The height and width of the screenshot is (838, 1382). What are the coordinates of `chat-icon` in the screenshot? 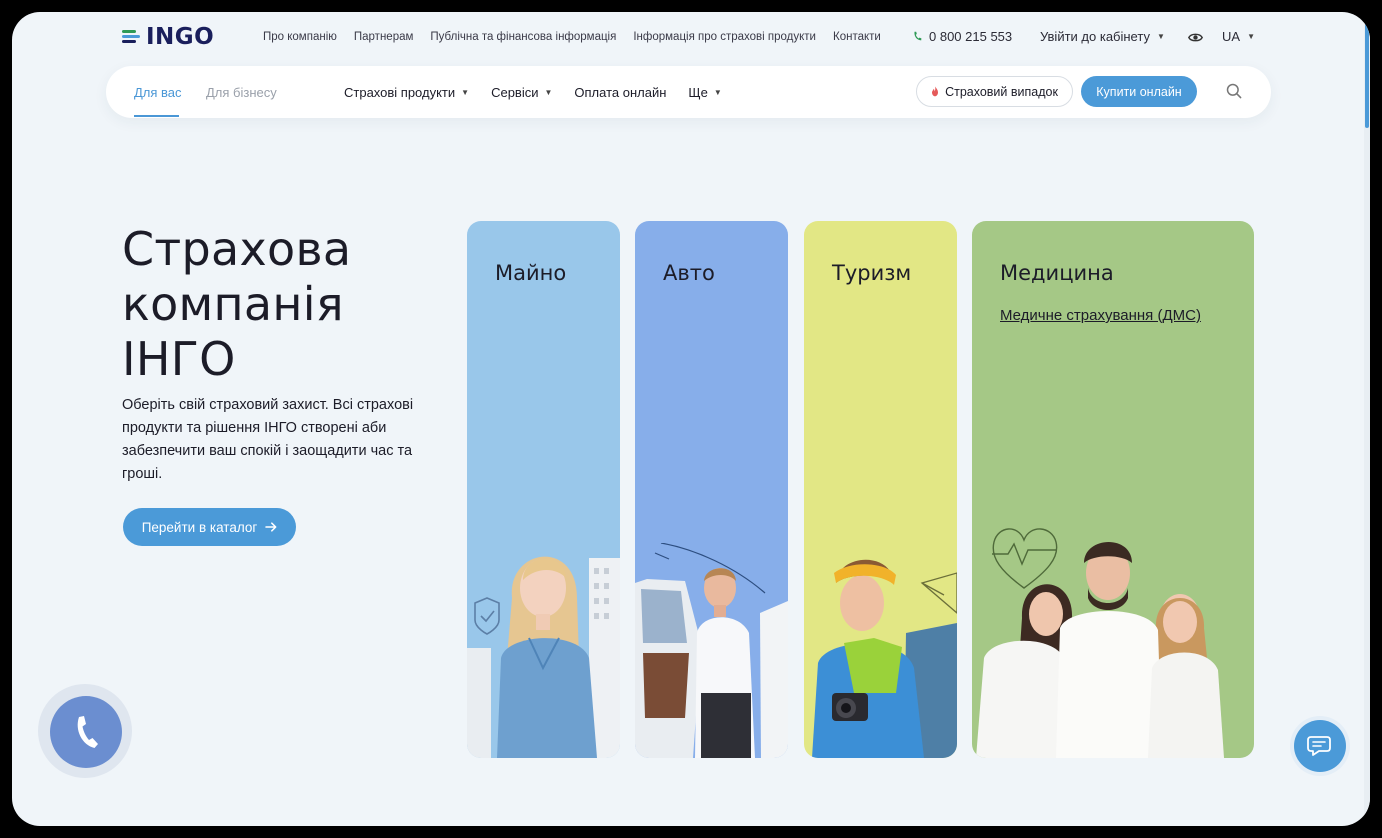 It's located at (1319, 746).